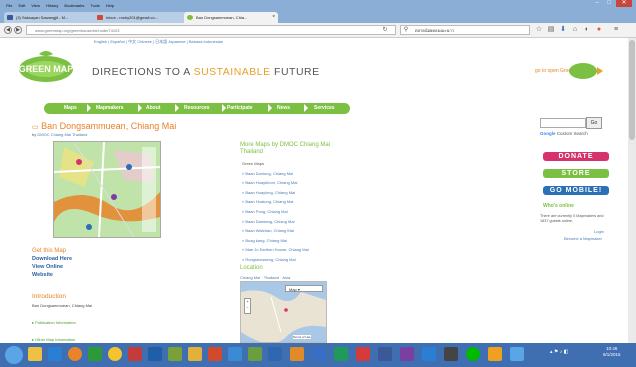  What do you see at coordinates (283, 312) in the screenshot?
I see `location-map: Map ▾ + − Terms of Use` at bounding box center [283, 312].